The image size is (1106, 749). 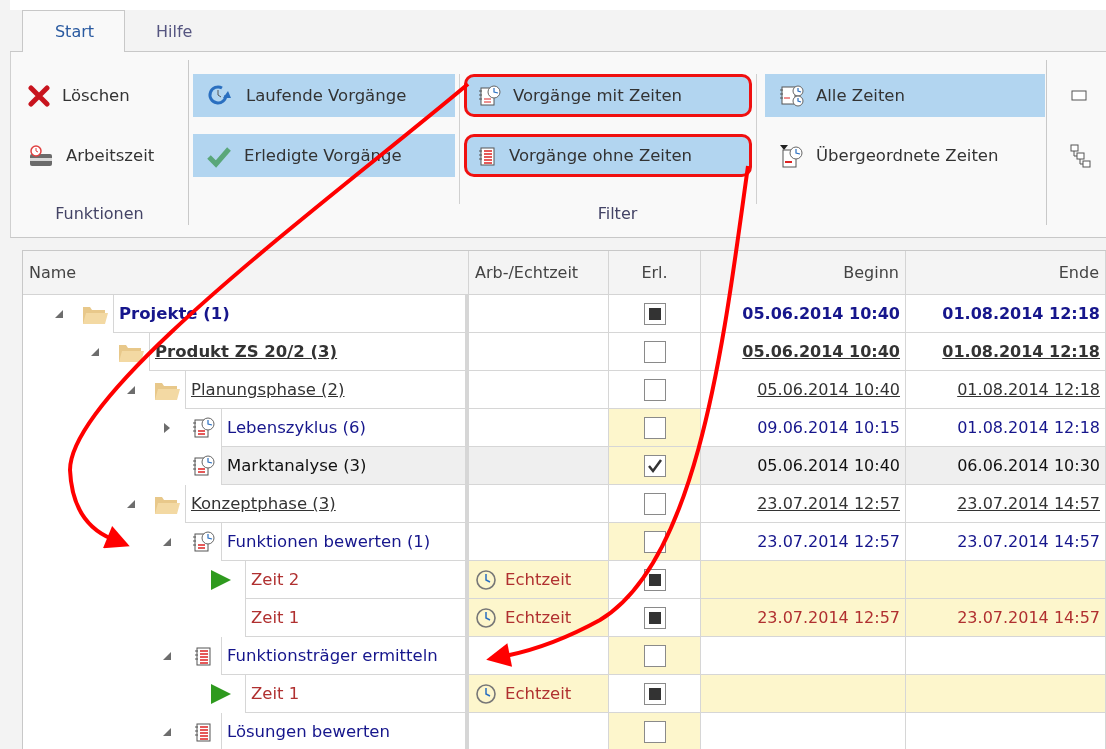 What do you see at coordinates (655, 273) in the screenshot?
I see `column-header: Erl.` at bounding box center [655, 273].